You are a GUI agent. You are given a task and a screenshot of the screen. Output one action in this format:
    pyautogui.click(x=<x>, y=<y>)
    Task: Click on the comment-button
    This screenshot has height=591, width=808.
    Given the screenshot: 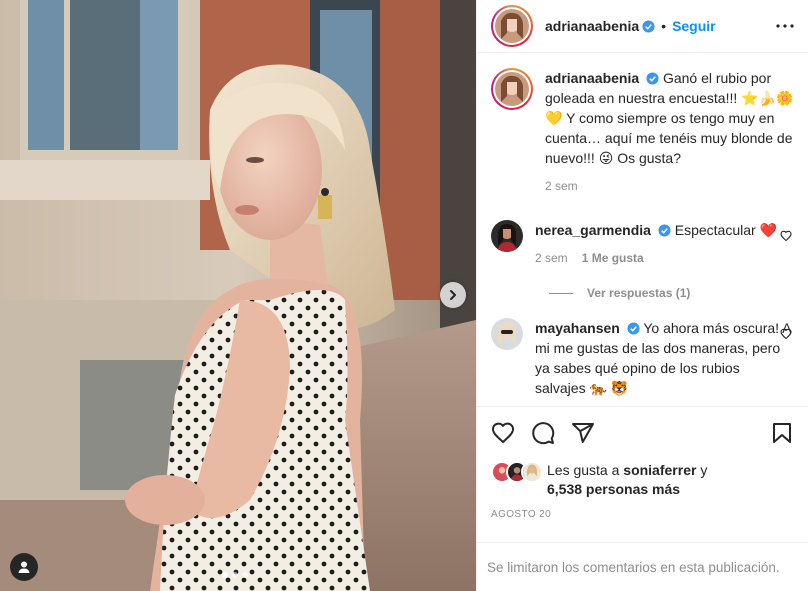 What is the action you would take?
    pyautogui.click(x=543, y=433)
    